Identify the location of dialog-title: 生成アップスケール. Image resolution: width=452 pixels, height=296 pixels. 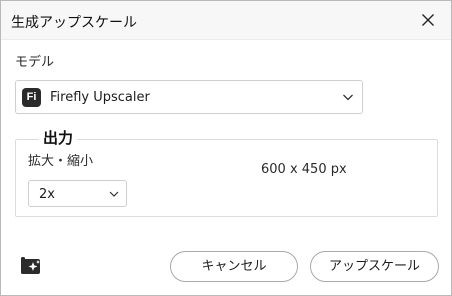
(74, 23).